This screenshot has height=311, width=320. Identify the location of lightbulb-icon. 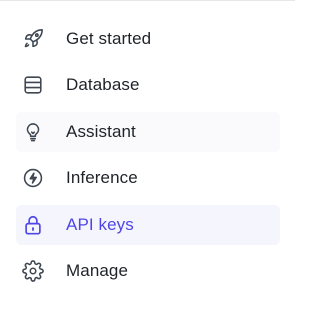
(33, 132).